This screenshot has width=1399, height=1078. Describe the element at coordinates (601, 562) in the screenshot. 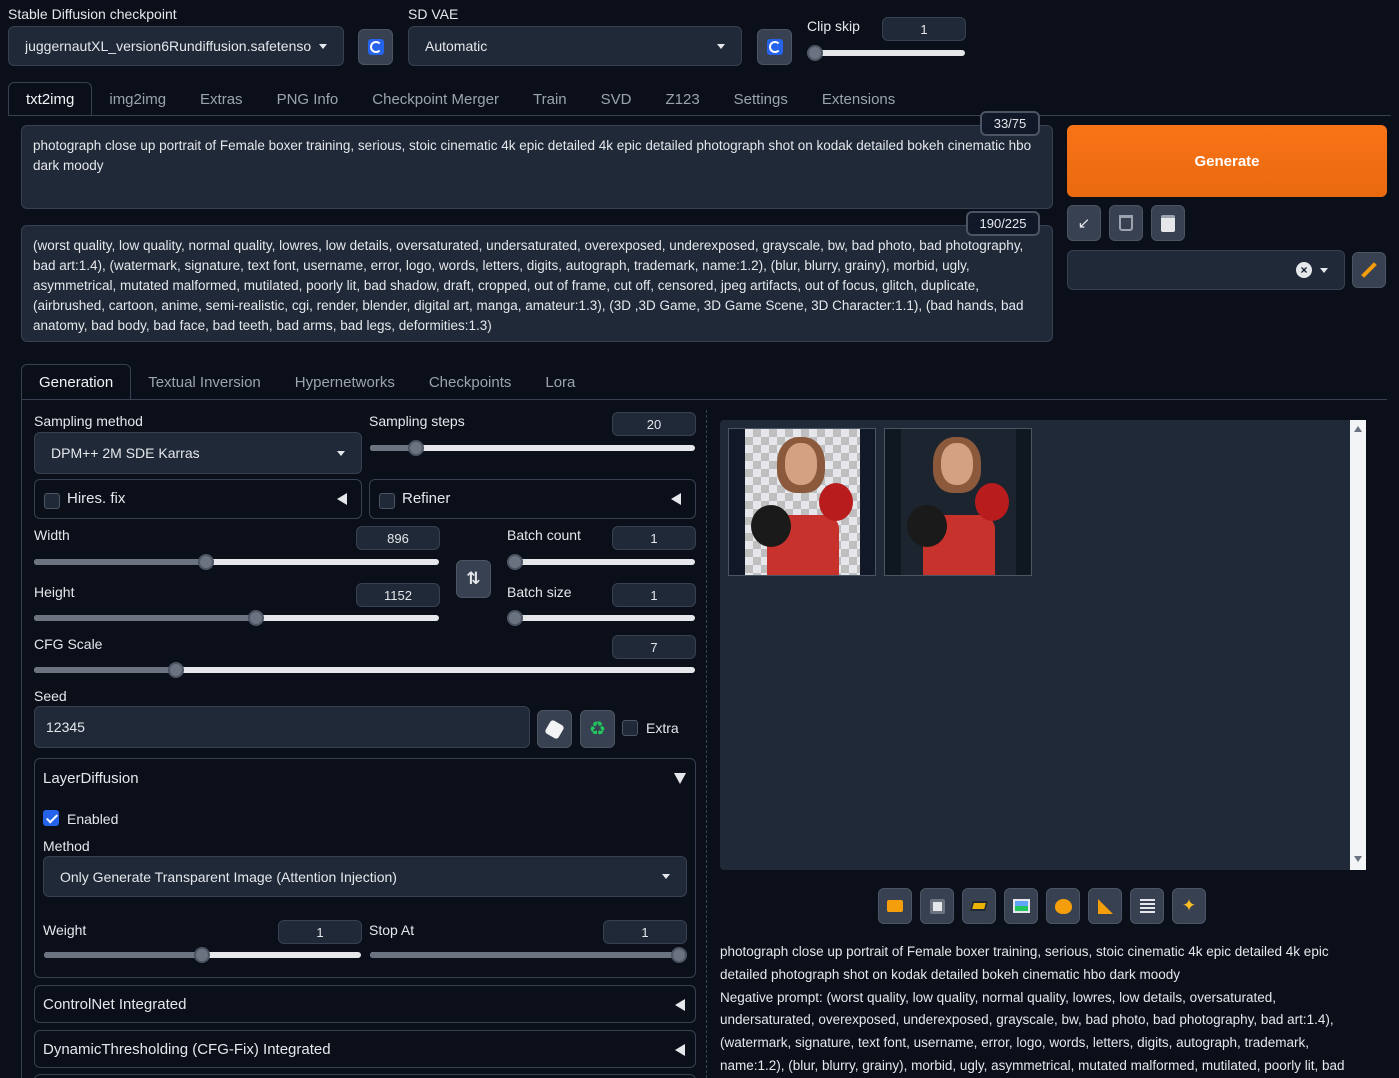

I see `batch-count-slider` at that location.